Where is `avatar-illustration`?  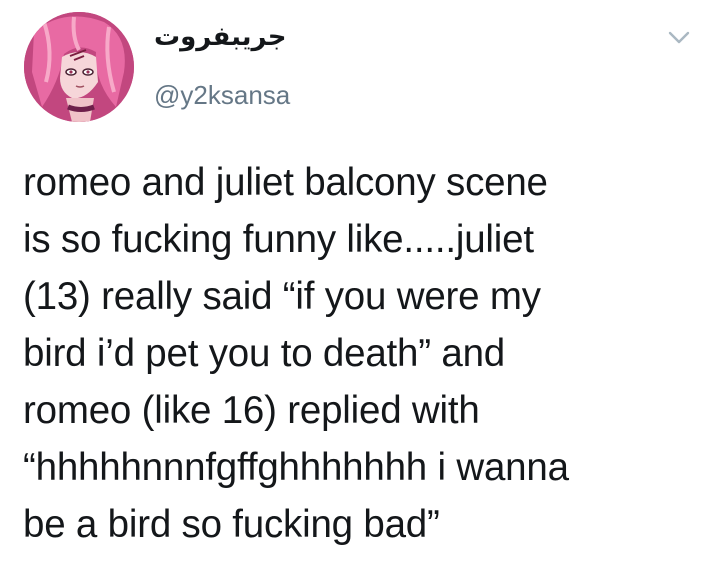
avatar-illustration is located at coordinates (79, 67).